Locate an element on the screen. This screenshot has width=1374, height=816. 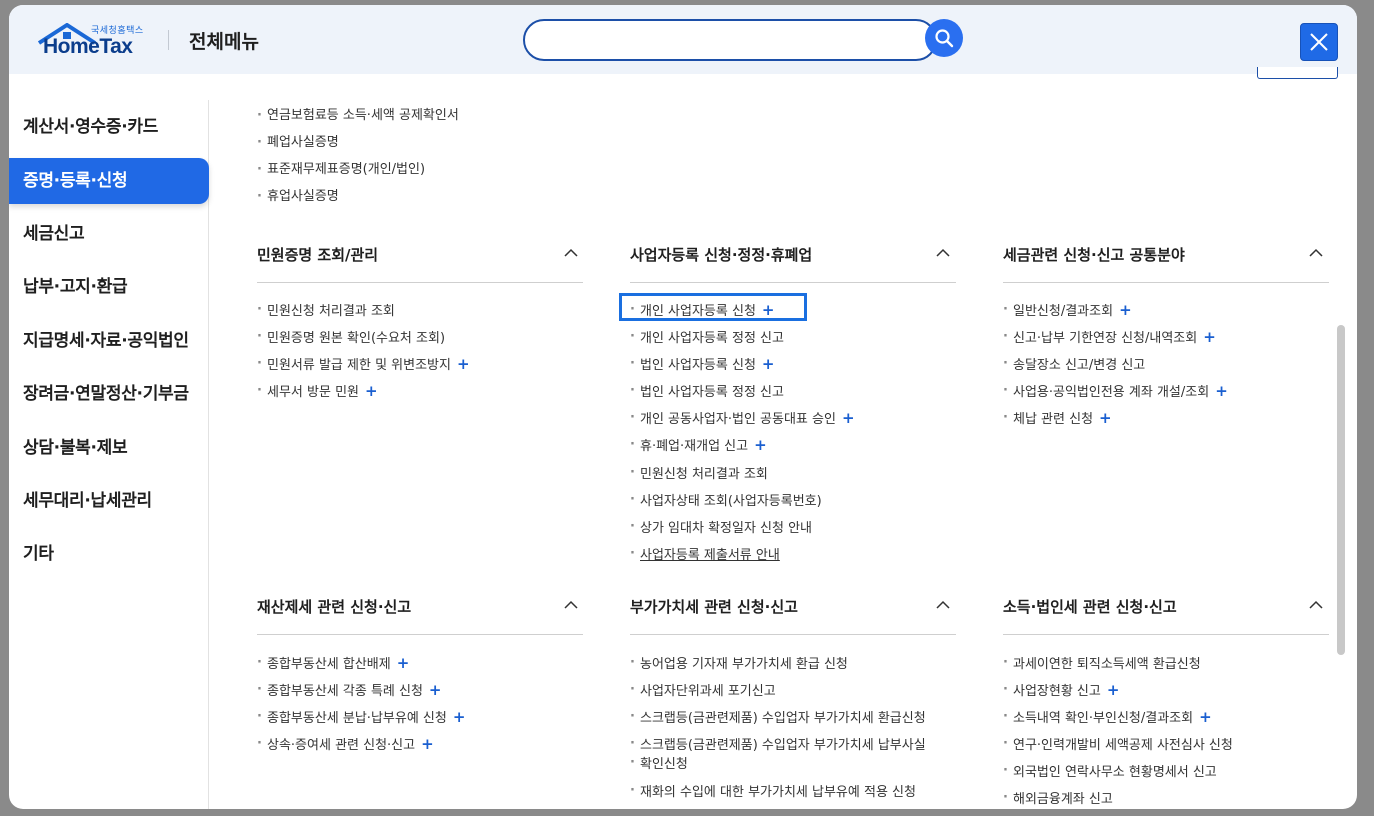
list-item-label: 상가 임대차 확정일자 신청 안내 is located at coordinates (726, 528).